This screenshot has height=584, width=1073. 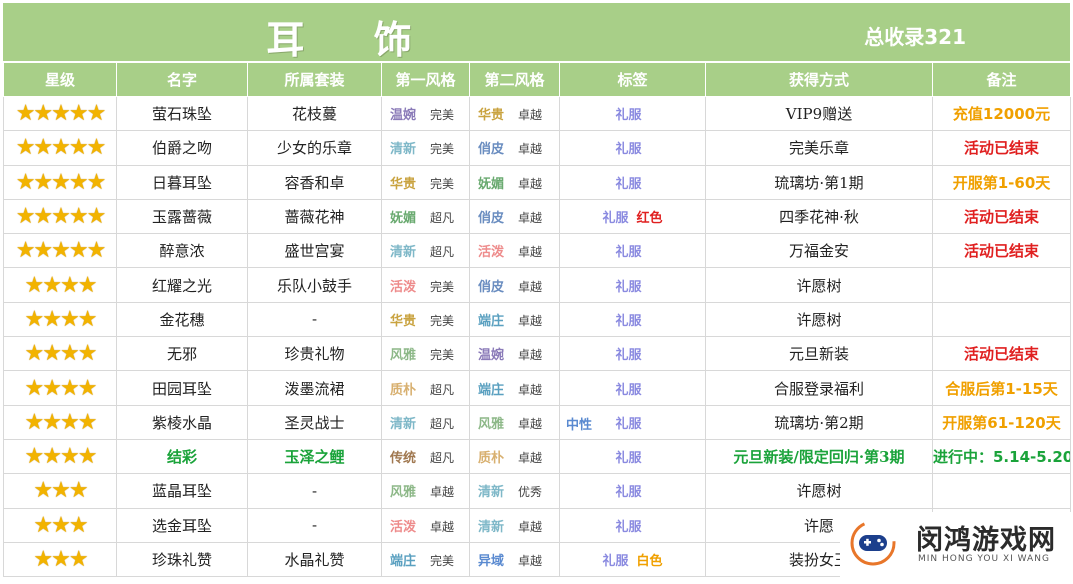 What do you see at coordinates (514, 525) in the screenshot?
I see `style2-cell: 清新 卓越` at bounding box center [514, 525].